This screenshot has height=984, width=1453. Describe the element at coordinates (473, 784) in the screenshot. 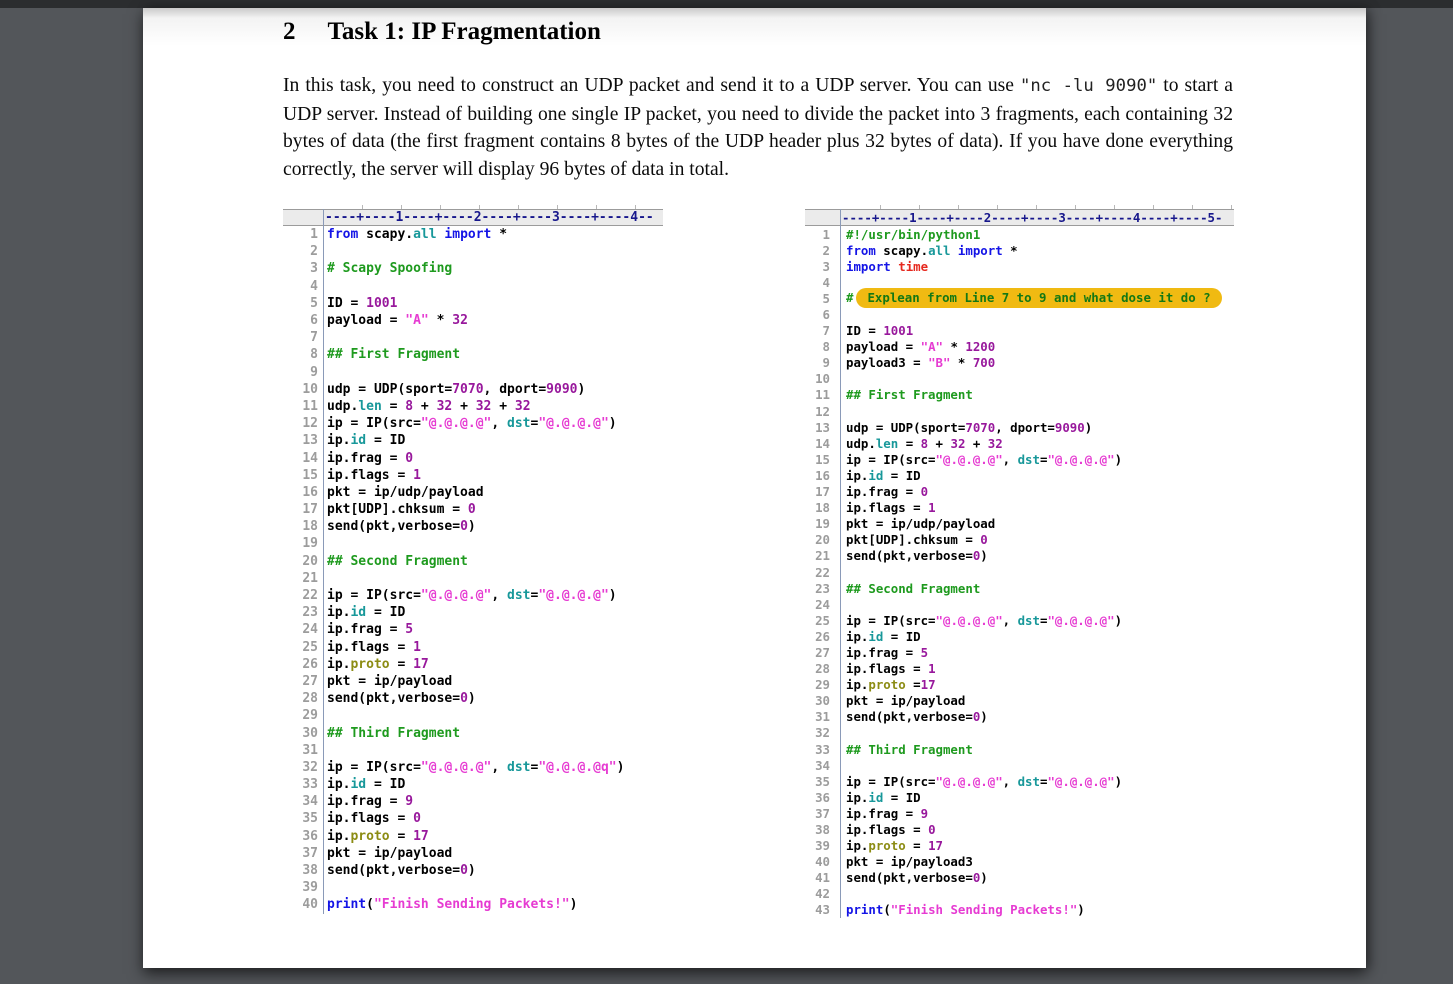

I see `code-line: 33 ip.id = ID` at that location.